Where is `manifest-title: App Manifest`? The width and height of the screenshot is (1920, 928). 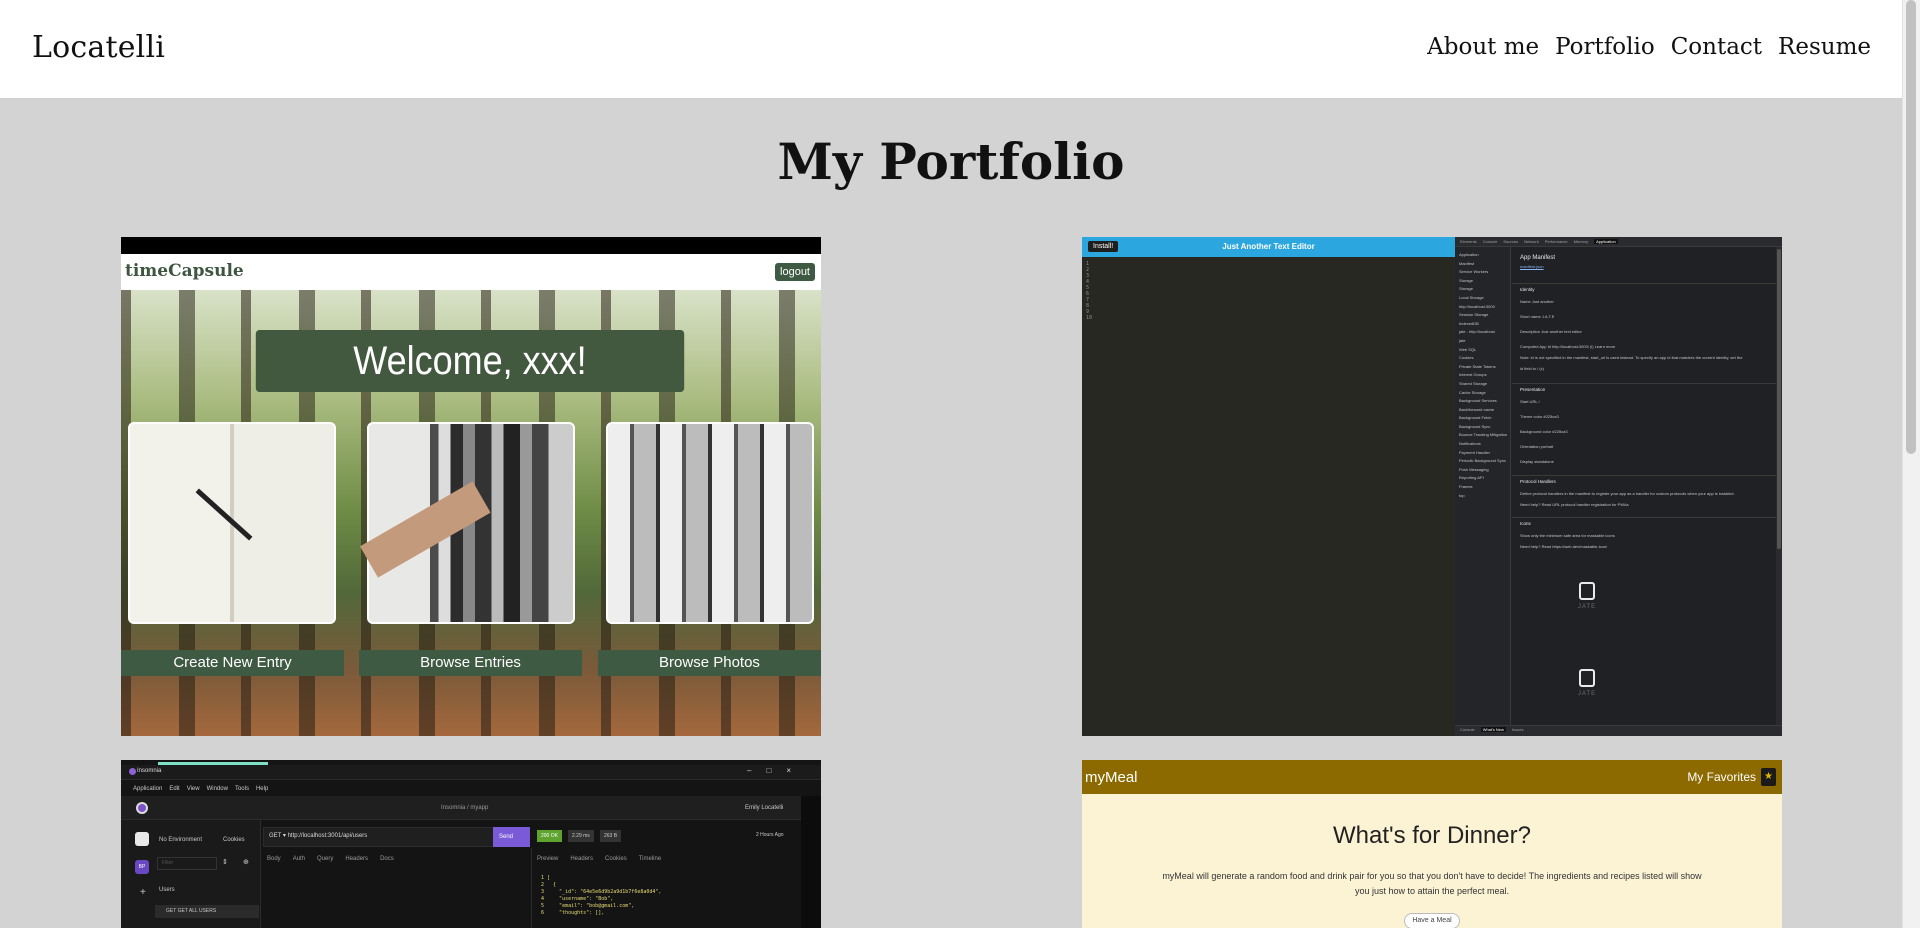 manifest-title: App Manifest is located at coordinates (1538, 258).